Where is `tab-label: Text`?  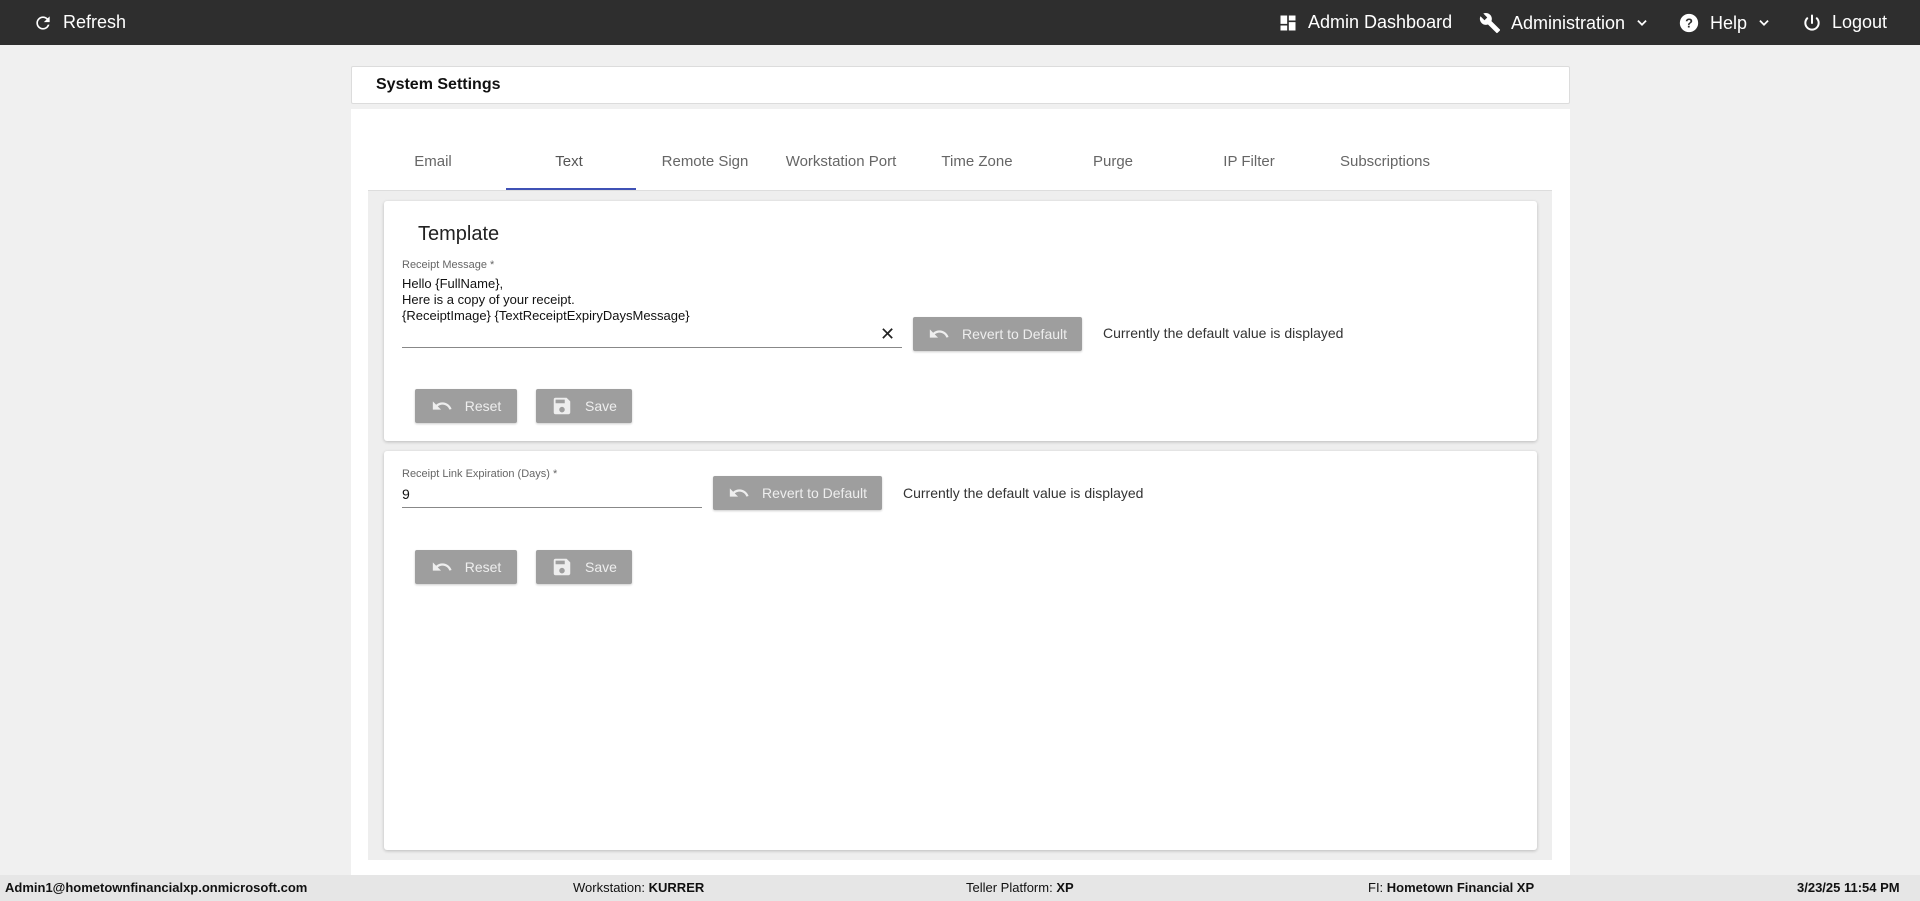 tab-label: Text is located at coordinates (569, 161).